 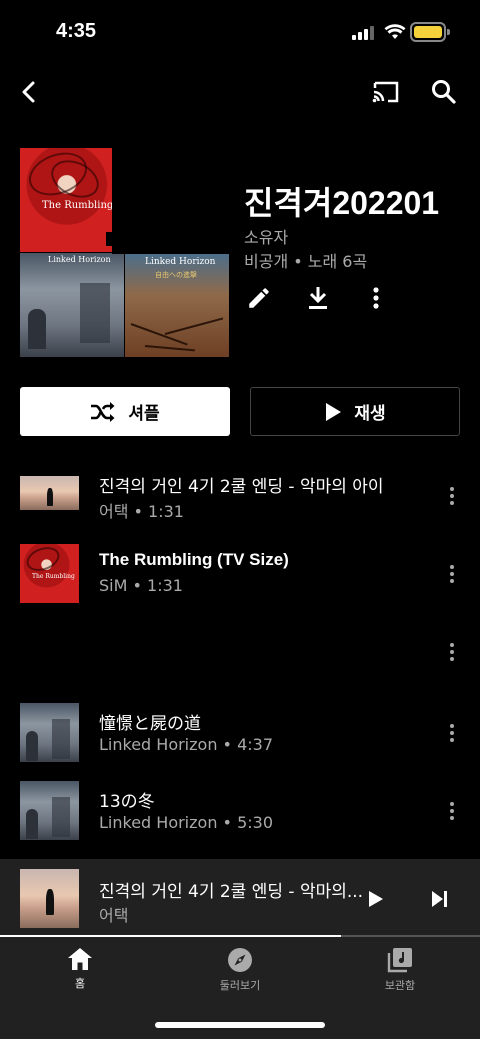 What do you see at coordinates (240, 733) in the screenshot?
I see `track-row: 憧憬と屍の道 Linked Horizon • 4:37` at bounding box center [240, 733].